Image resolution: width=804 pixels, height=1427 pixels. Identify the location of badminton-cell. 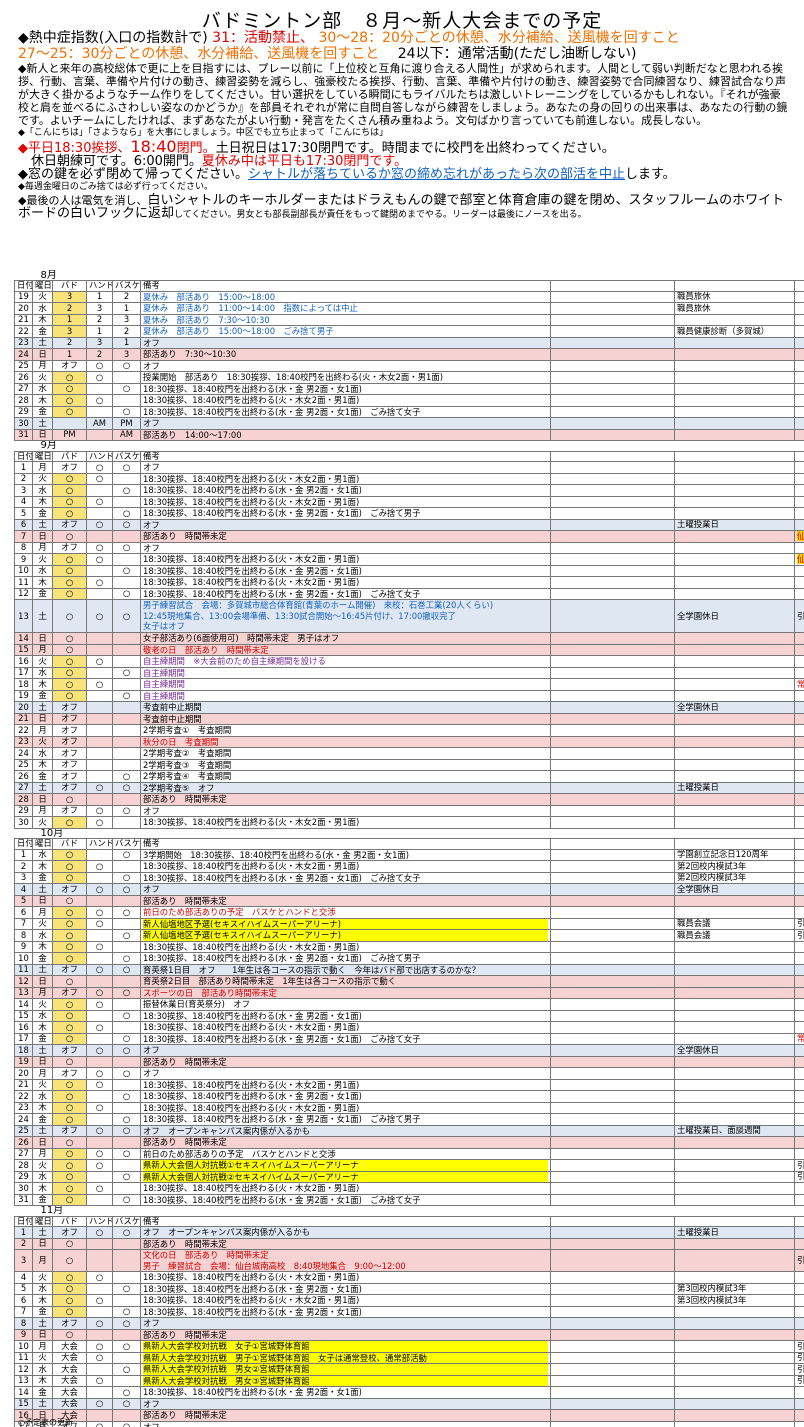
(69, 423).